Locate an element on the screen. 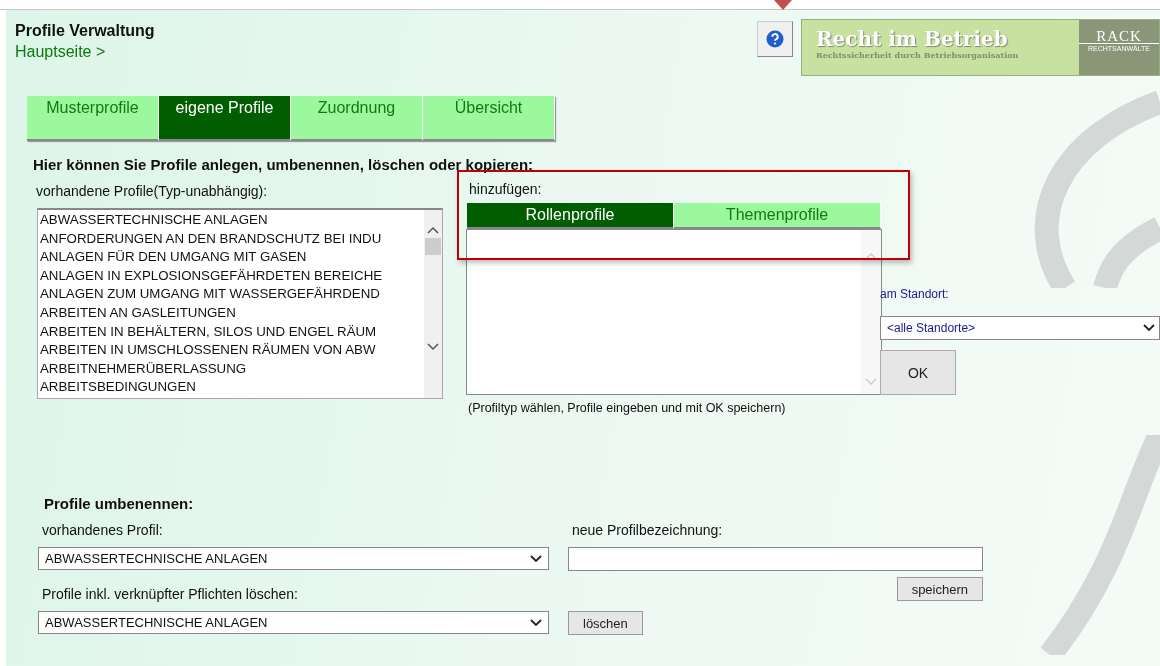  scrollbar-thumb is located at coordinates (433, 246).